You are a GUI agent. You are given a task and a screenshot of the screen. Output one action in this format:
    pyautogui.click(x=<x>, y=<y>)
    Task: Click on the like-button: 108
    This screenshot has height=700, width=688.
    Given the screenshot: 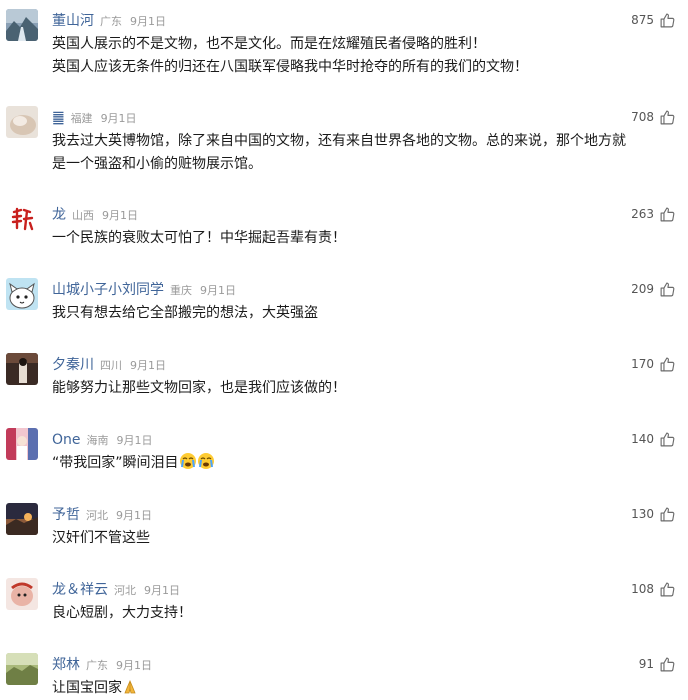 What is the action you would take?
    pyautogui.click(x=653, y=589)
    